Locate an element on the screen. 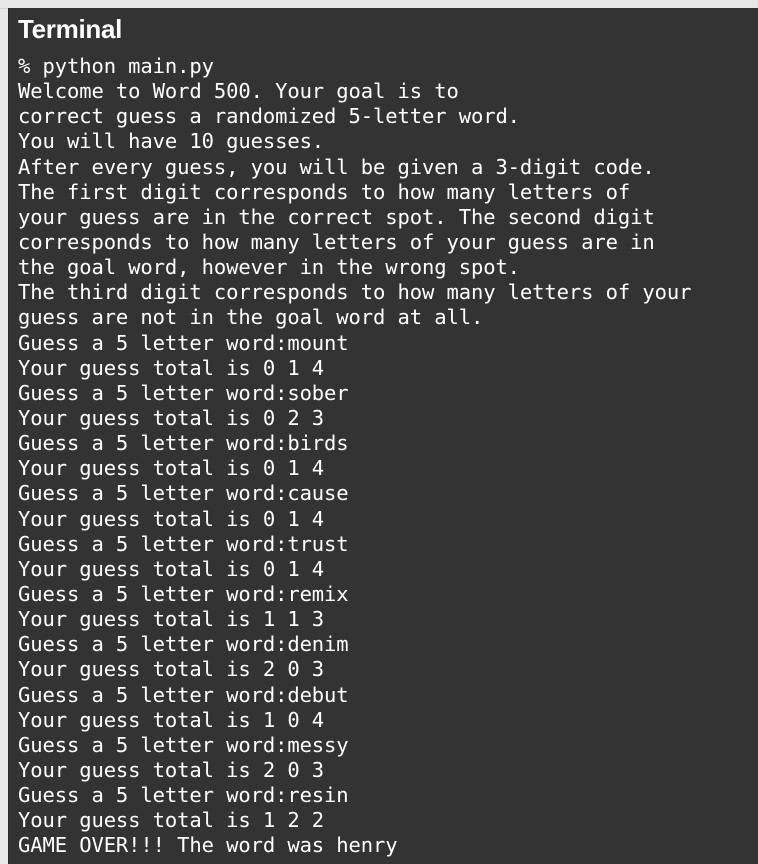 This screenshot has height=864, width=758. terminal-line: Your guess total is 1 0 4 is located at coordinates (171, 719).